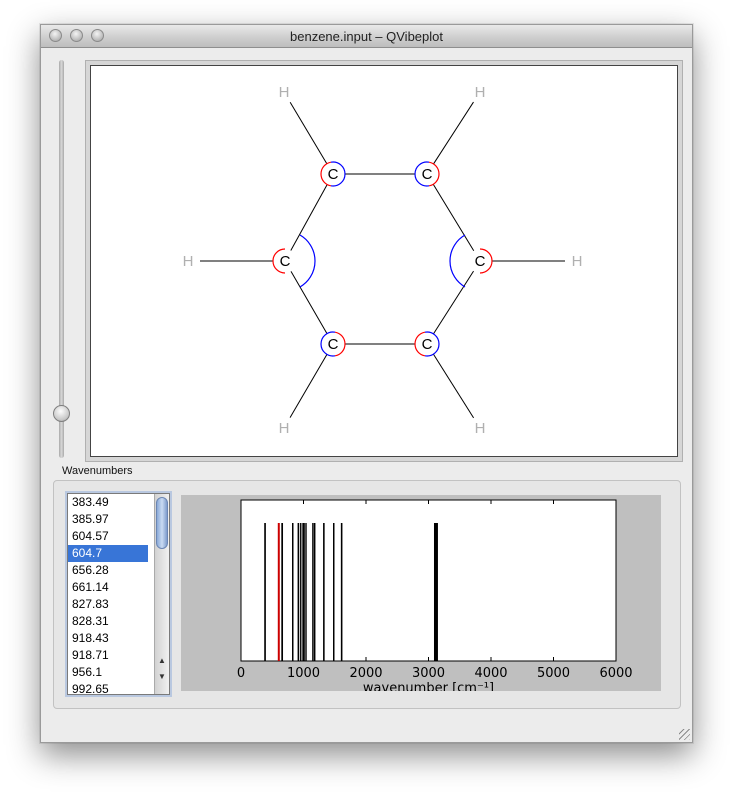 The height and width of the screenshot is (796, 731). Describe the element at coordinates (615, 673) in the screenshot. I see `x-tick-label: 6000` at that location.